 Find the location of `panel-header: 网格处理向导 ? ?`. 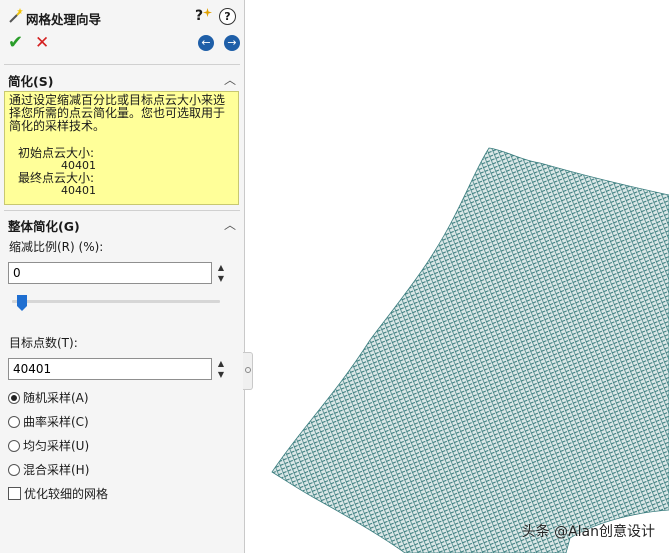

panel-header: 网格处理向导 ? ? is located at coordinates (122, 17).